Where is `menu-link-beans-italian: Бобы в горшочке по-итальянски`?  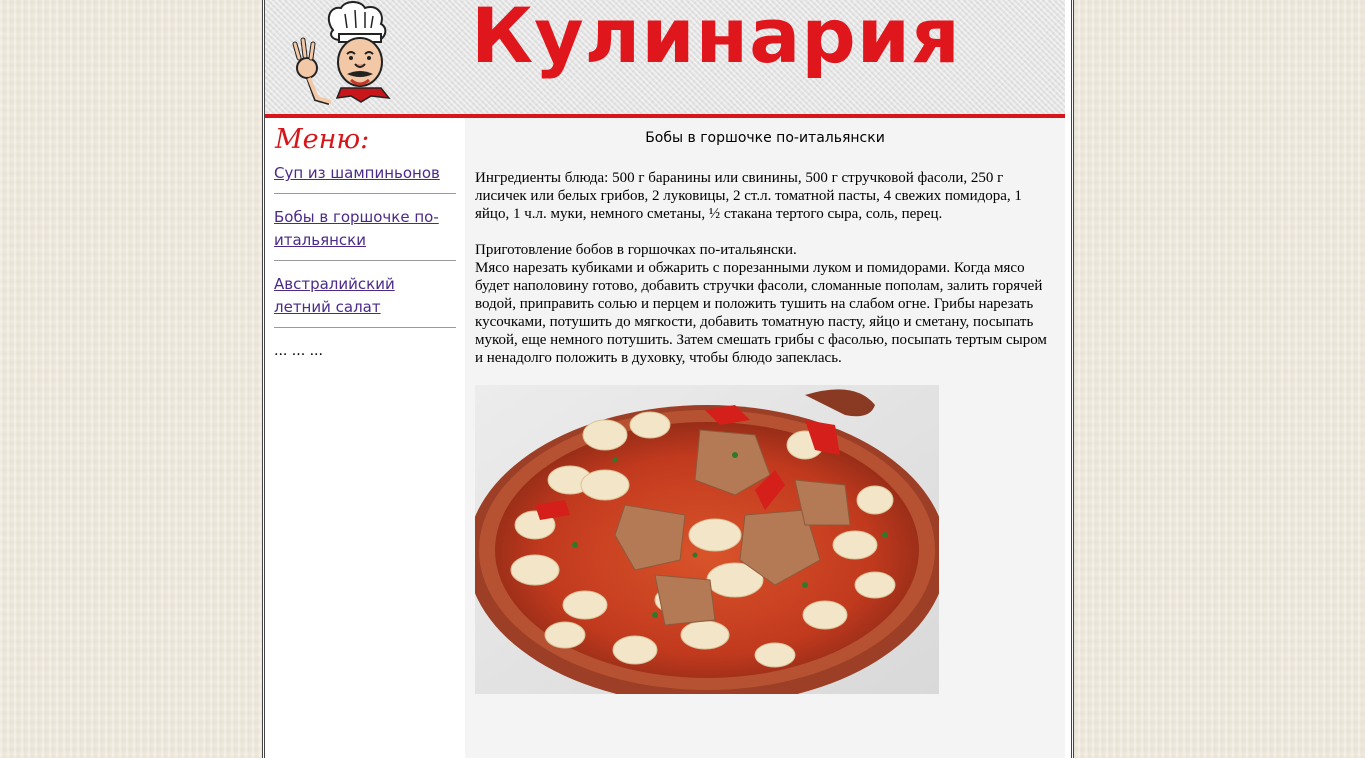 menu-link-beans-italian: Бобы в горшочке по-итальянски is located at coordinates (356, 228).